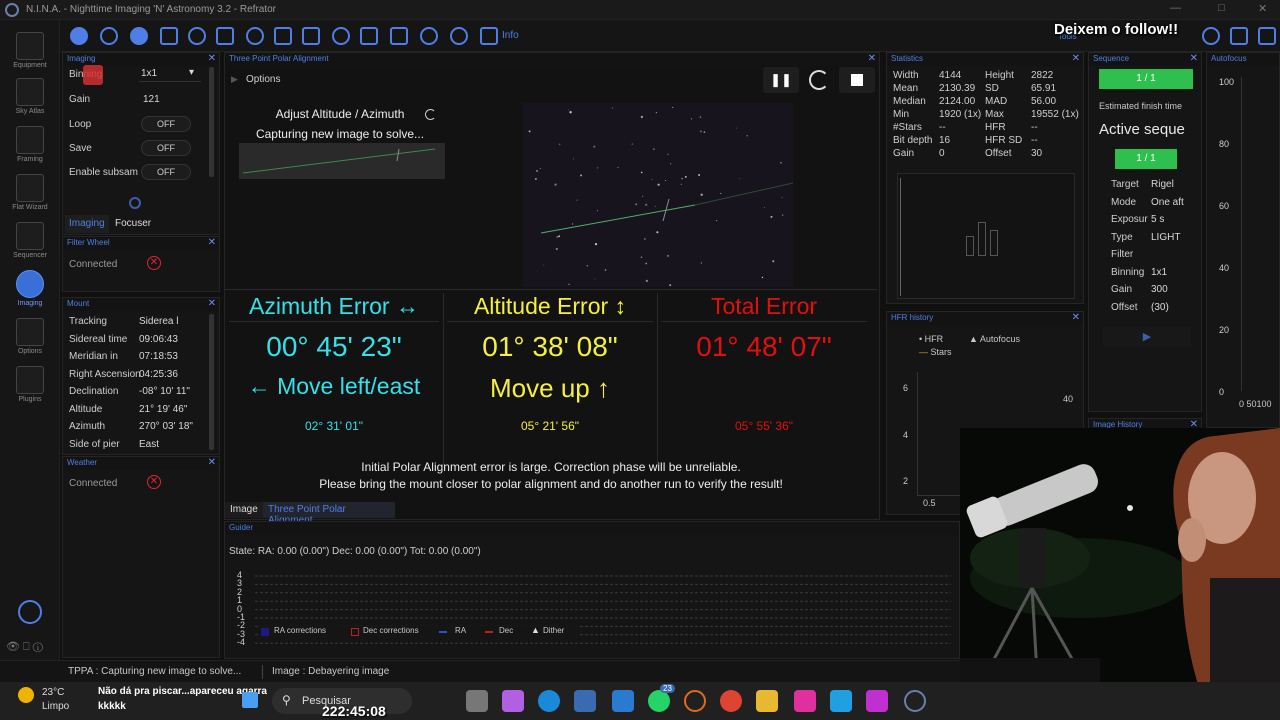 The height and width of the screenshot is (720, 1280). I want to click on guider-icon, so click(255, 36).